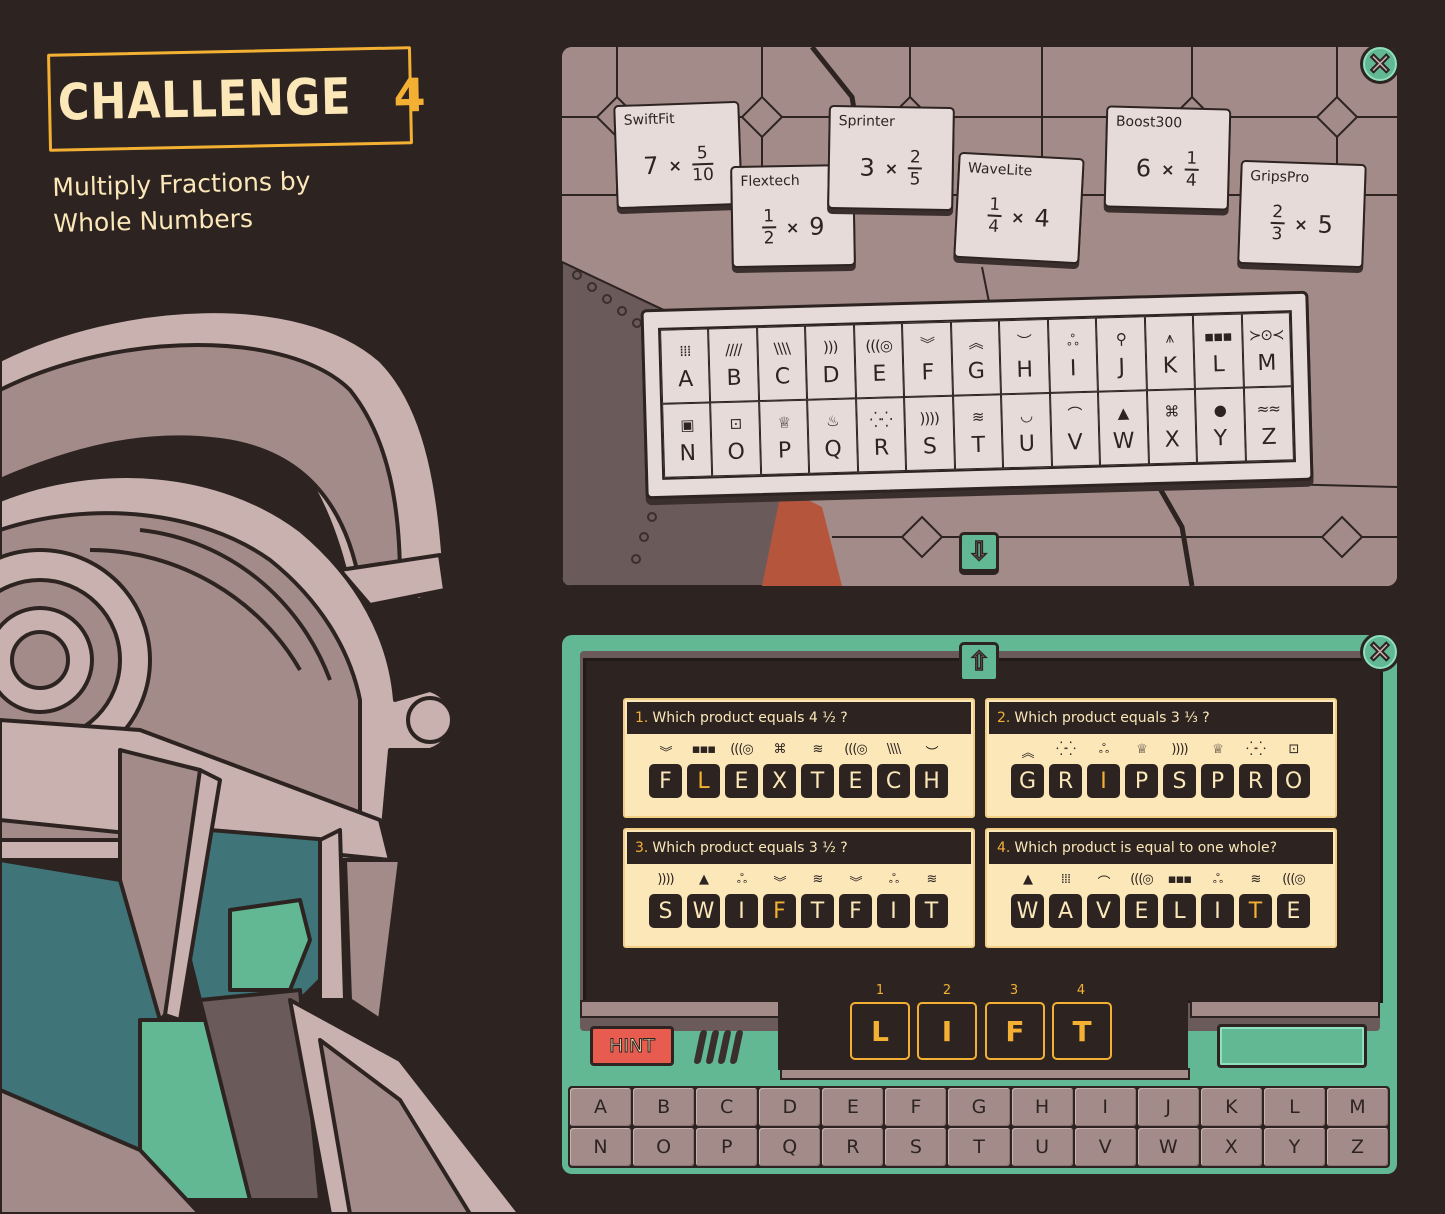 Image resolution: width=1445 pixels, height=1214 pixels. I want to click on legend-letter: Q, so click(833, 449).